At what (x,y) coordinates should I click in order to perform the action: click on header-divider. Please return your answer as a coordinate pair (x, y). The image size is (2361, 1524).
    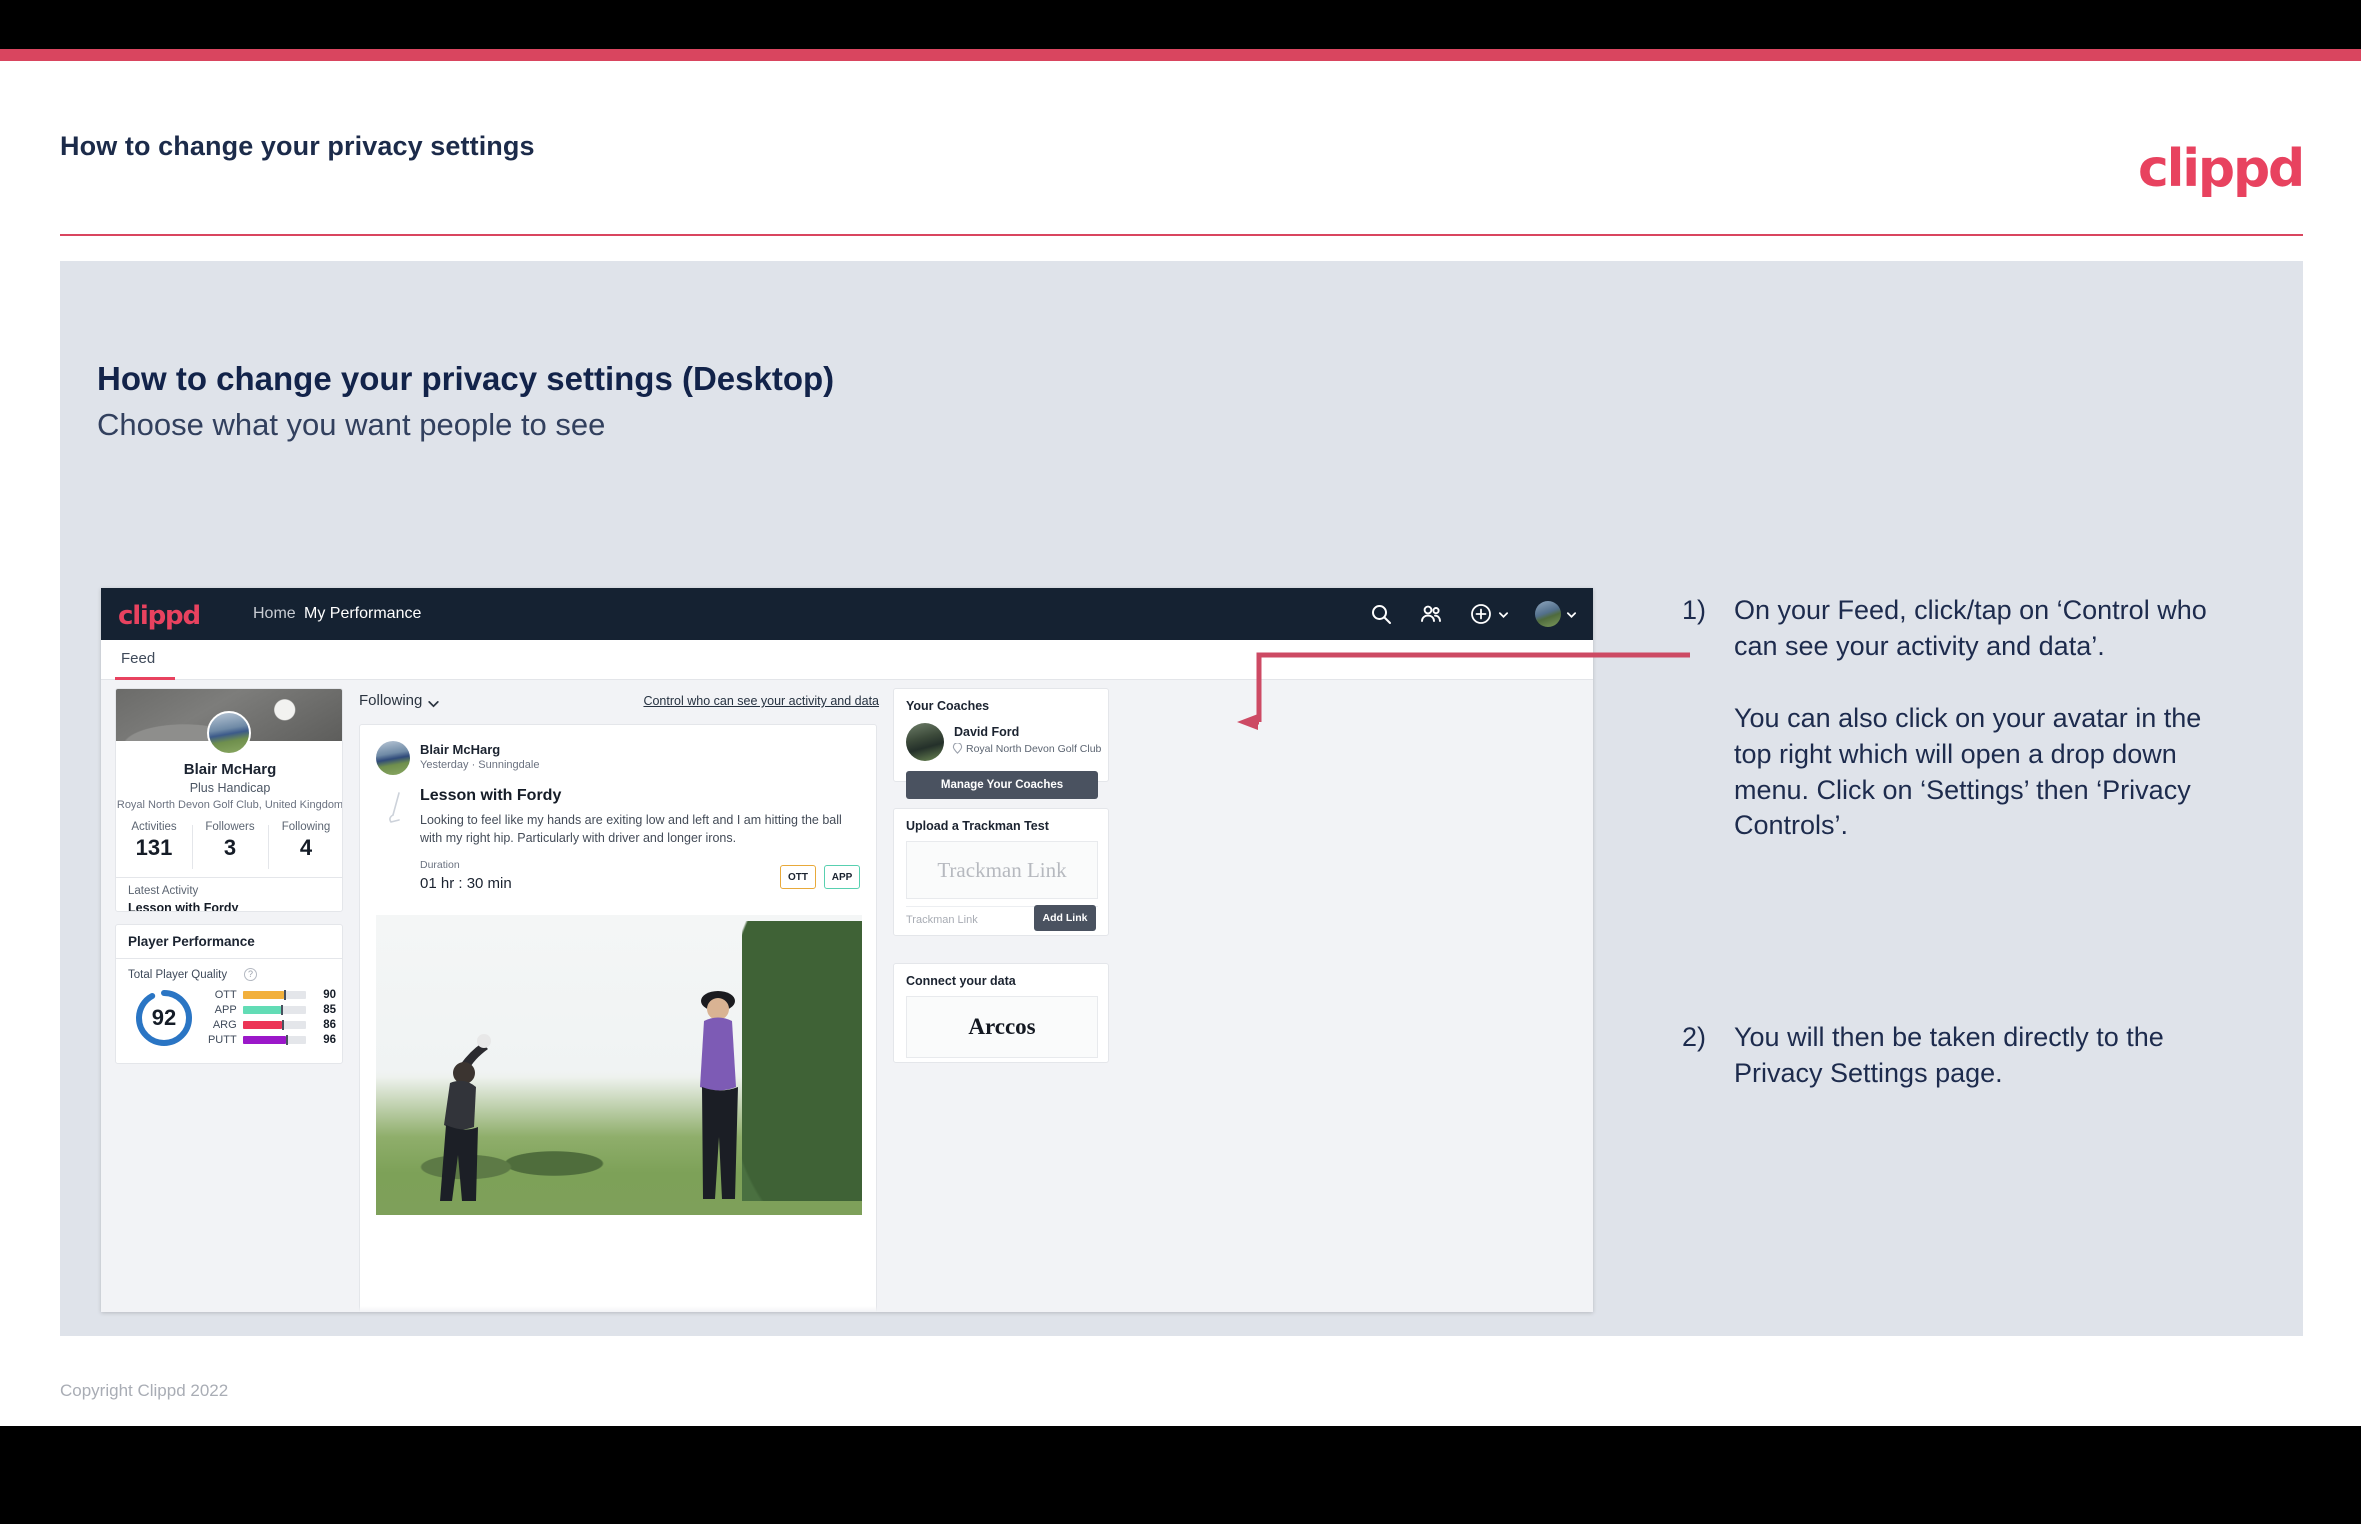
    Looking at the image, I should click on (1181, 235).